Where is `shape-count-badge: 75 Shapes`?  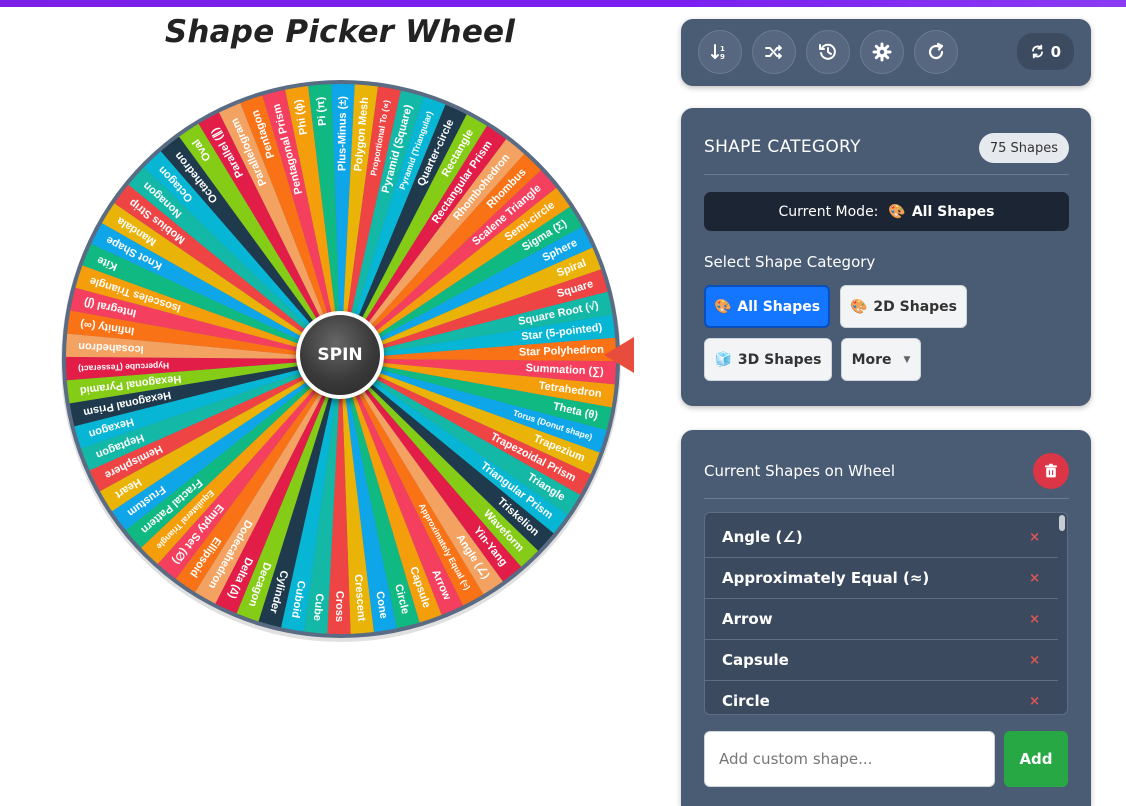
shape-count-badge: 75 Shapes is located at coordinates (1023, 148).